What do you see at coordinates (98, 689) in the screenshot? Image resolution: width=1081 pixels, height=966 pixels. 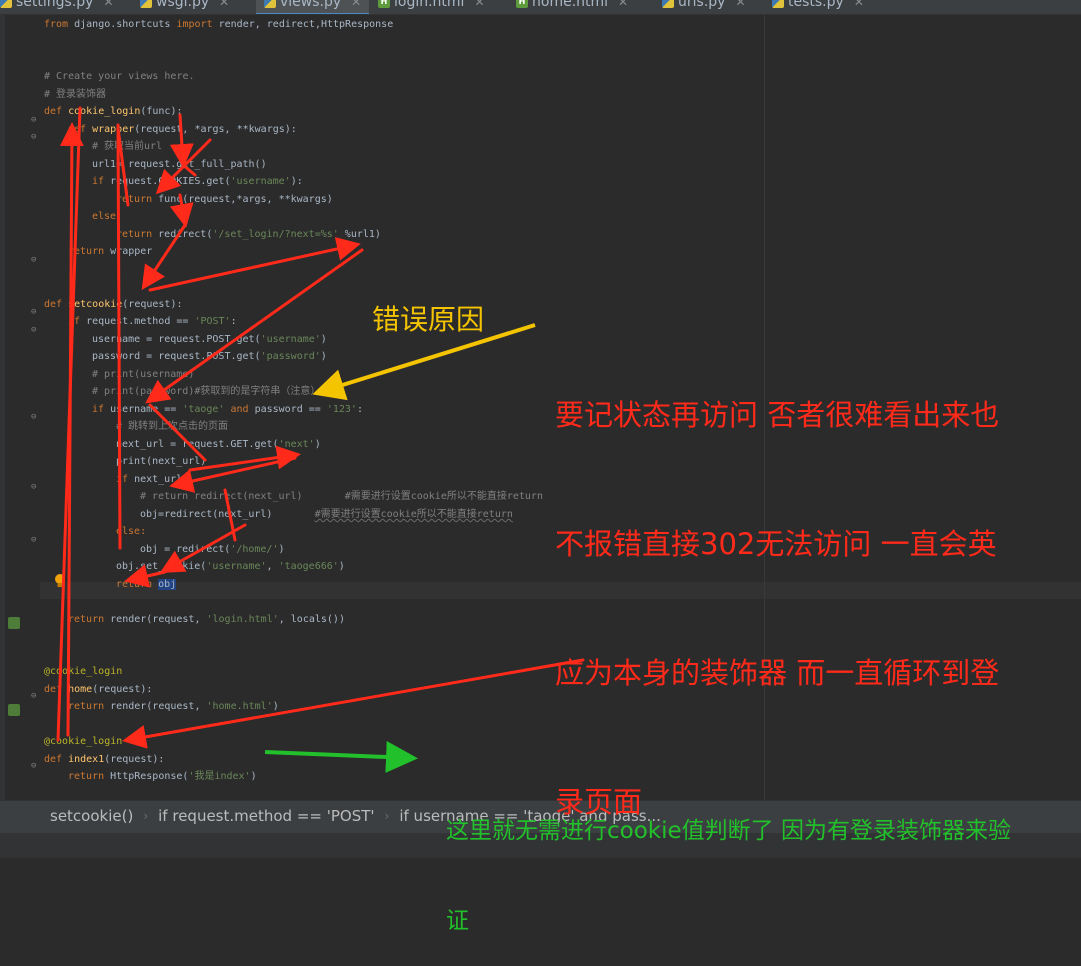 I see `code-line-39: def home(request):` at bounding box center [98, 689].